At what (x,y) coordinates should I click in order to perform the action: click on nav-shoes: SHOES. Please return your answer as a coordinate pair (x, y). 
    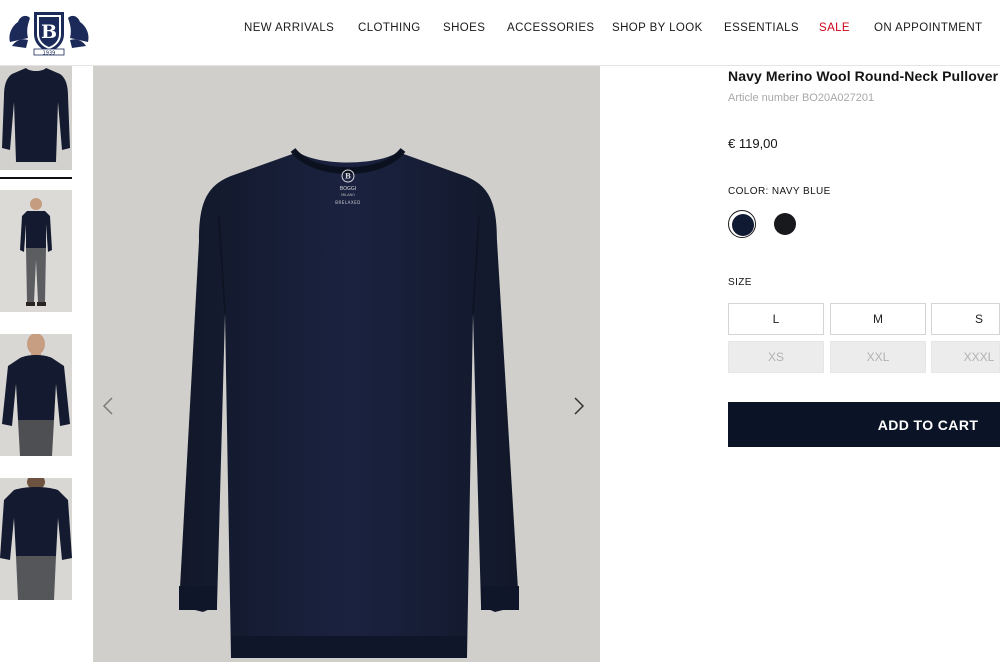
    Looking at the image, I should click on (464, 28).